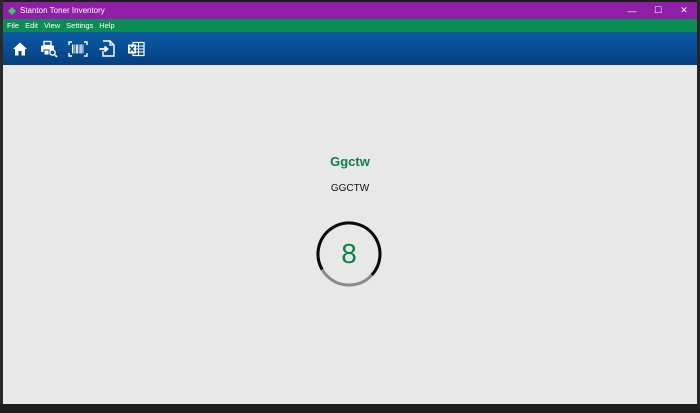  I want to click on minimize-icon: —, so click(632, 10).